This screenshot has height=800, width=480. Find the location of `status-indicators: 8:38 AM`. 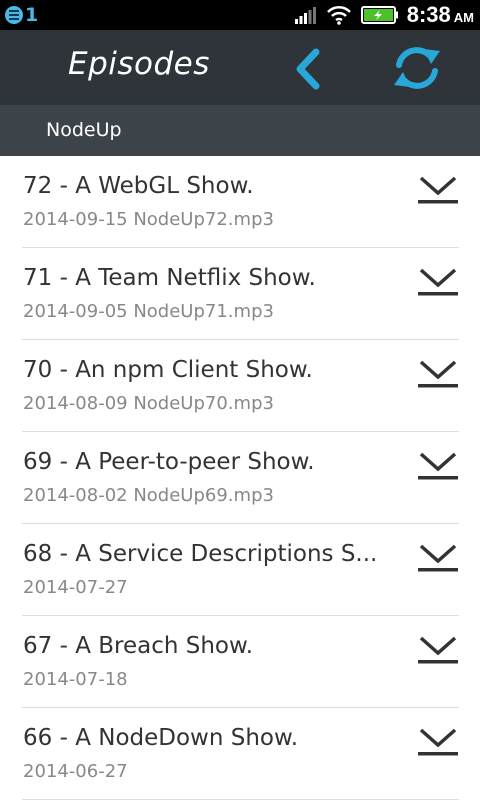

status-indicators: 8:38 AM is located at coordinates (384, 15).